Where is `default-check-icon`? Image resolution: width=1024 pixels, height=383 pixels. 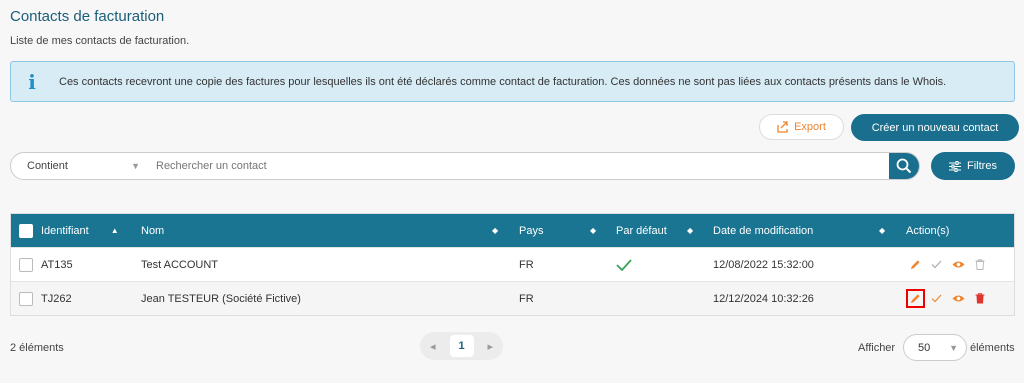 default-check-icon is located at coordinates (624, 264).